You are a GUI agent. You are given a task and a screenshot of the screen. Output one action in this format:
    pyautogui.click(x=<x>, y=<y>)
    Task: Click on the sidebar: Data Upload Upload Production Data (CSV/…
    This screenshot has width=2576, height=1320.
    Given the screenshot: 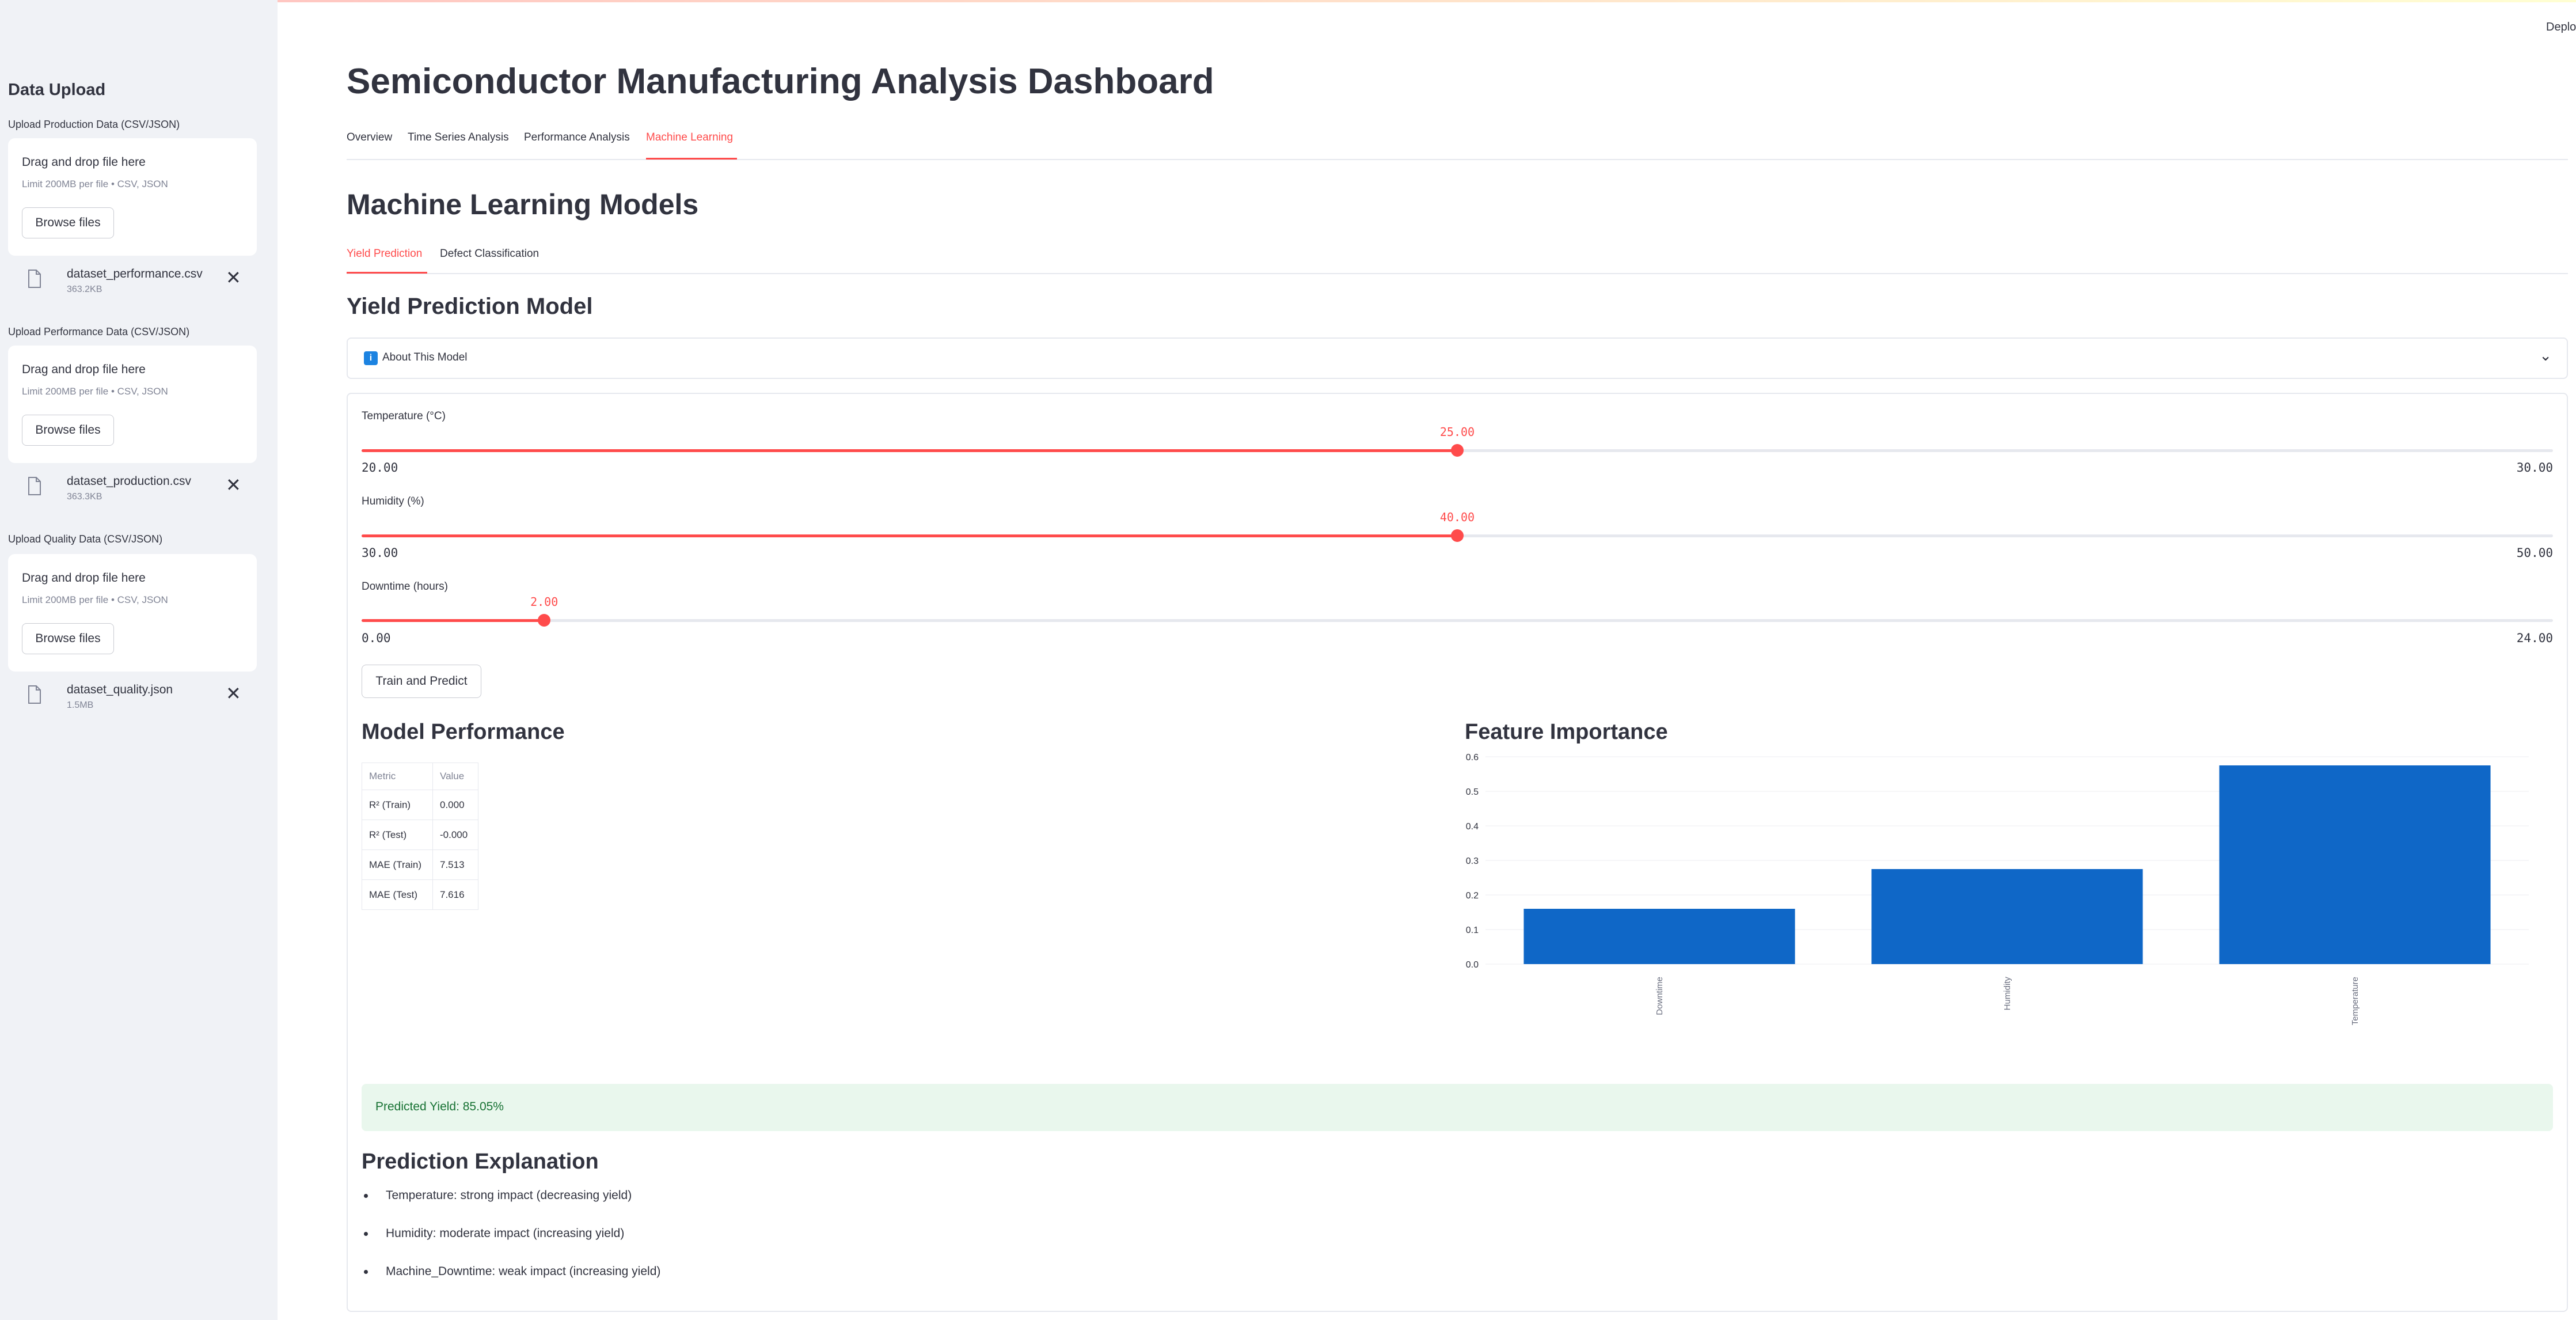 What is the action you would take?
    pyautogui.click(x=139, y=660)
    